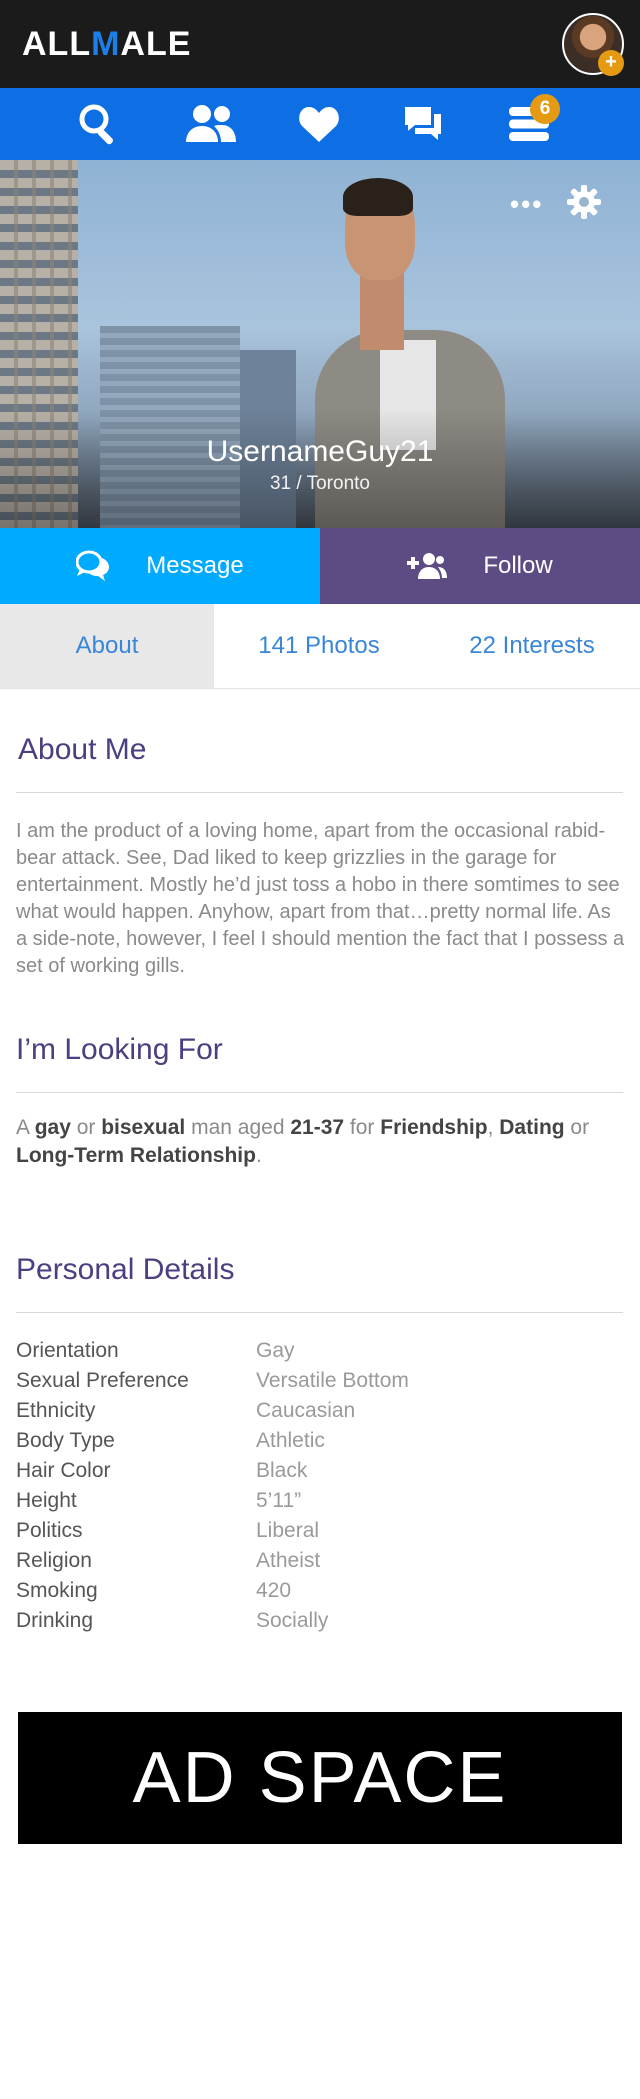 The image size is (640, 2099). I want to click on detail-row: Politics Liberal, so click(321, 1531).